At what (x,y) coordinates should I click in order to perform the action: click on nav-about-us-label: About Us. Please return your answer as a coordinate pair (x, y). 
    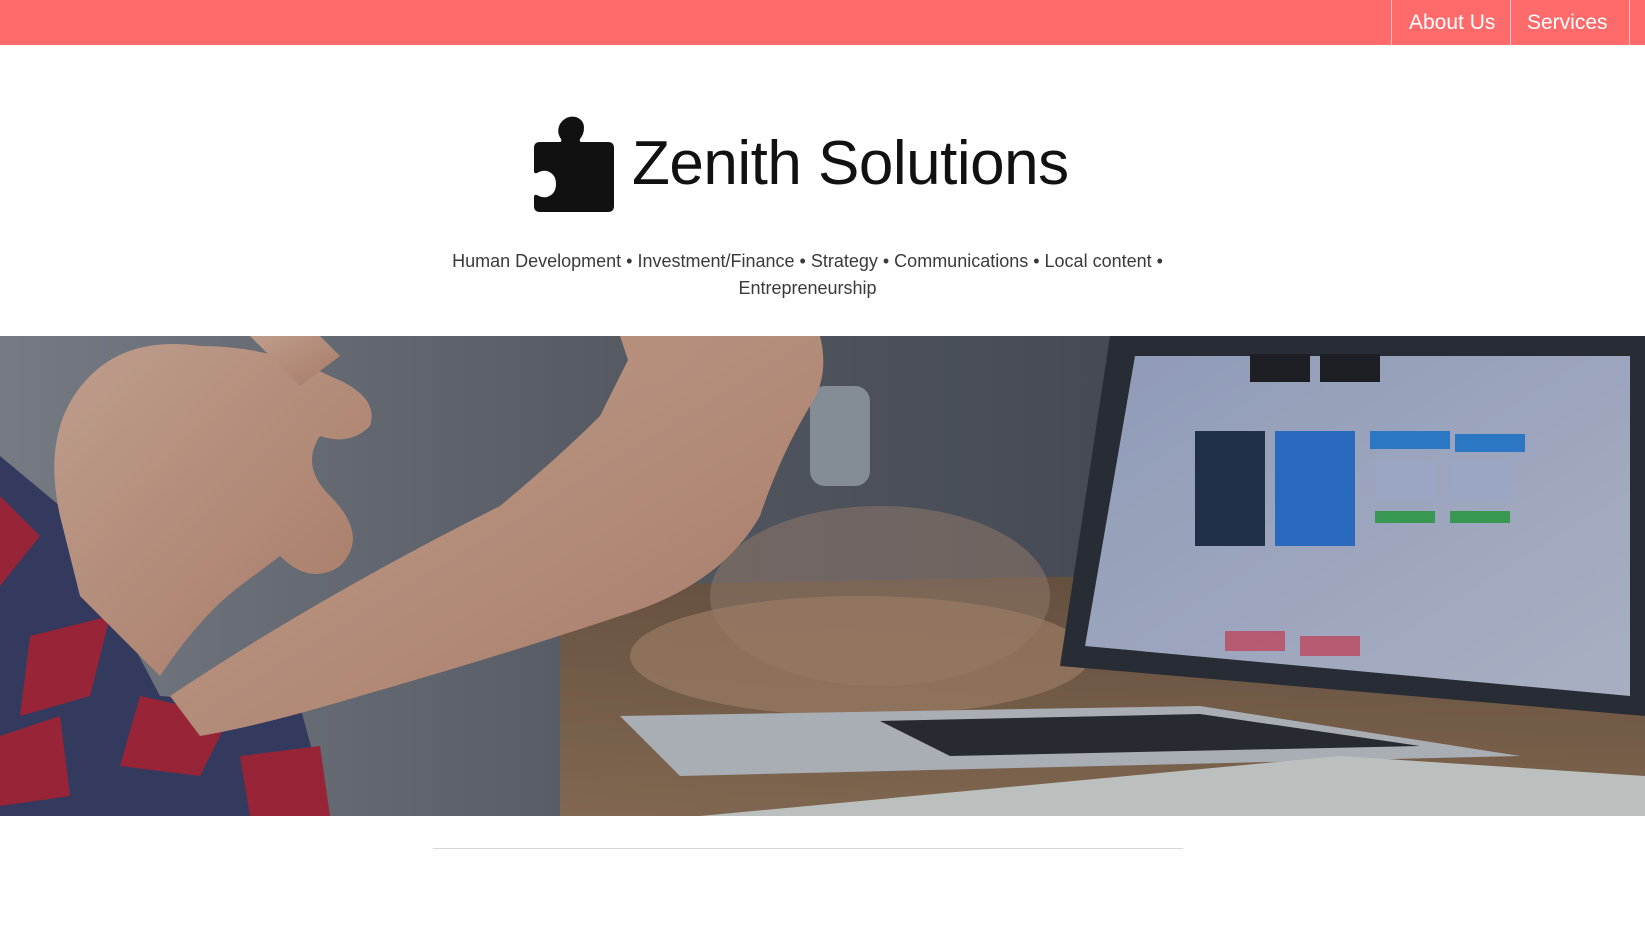
    Looking at the image, I should click on (1452, 22).